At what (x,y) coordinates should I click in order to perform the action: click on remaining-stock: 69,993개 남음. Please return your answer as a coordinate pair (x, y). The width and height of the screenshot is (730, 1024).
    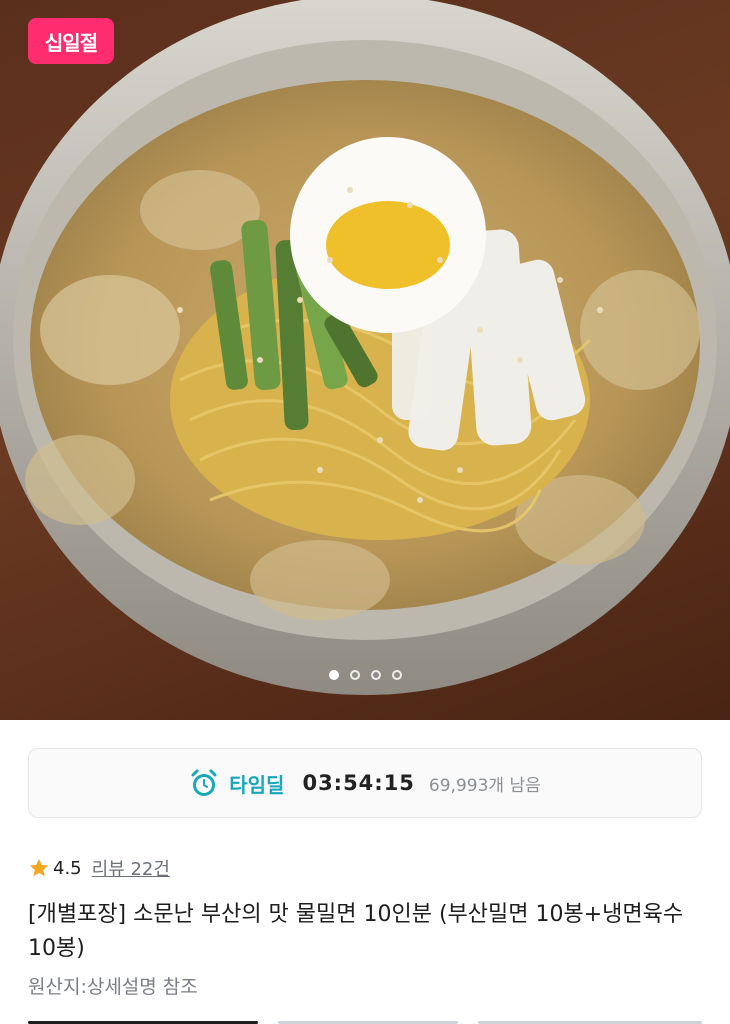
    Looking at the image, I should click on (484, 785).